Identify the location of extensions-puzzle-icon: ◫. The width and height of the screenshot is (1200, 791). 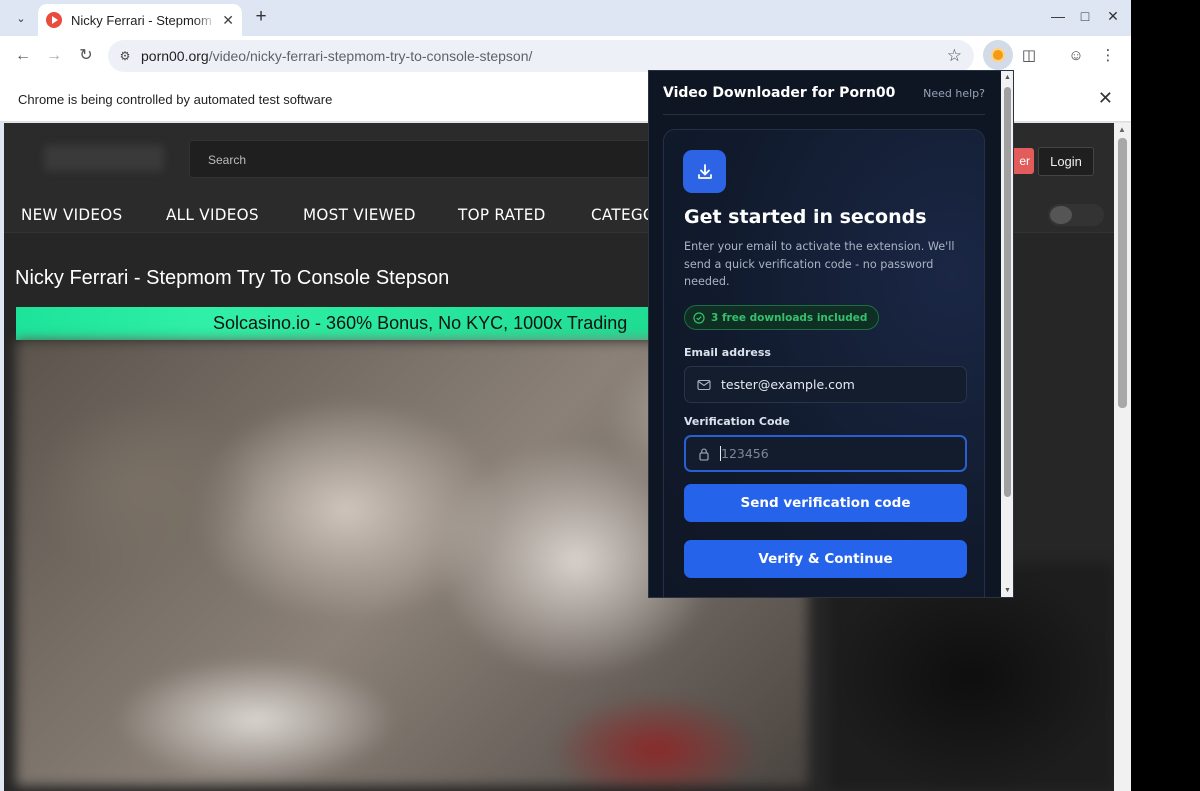
(1029, 56).